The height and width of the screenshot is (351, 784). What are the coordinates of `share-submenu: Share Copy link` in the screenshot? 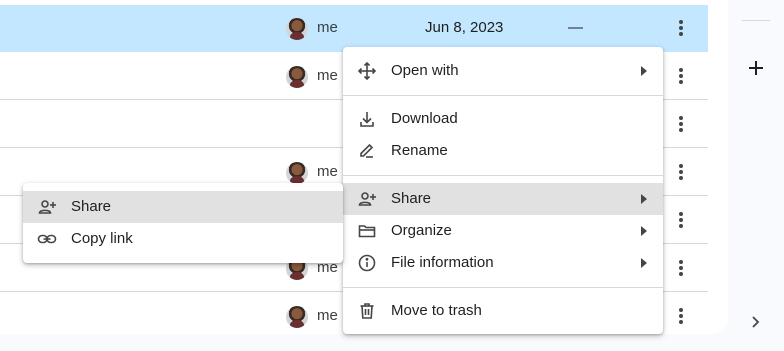 It's located at (183, 223).